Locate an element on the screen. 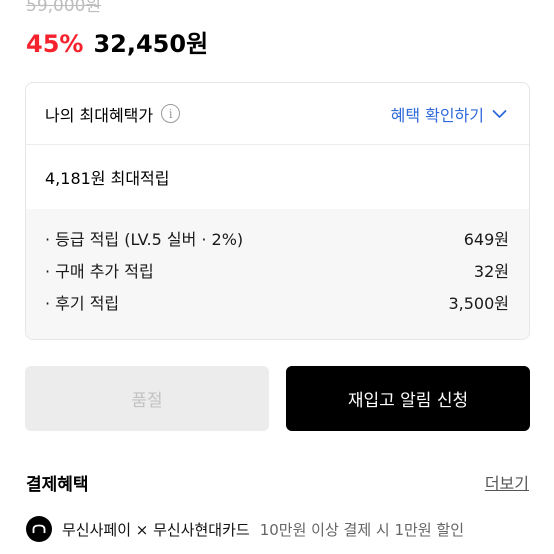 This screenshot has height=554, width=554. detail-value: 3,500원 is located at coordinates (478, 303).